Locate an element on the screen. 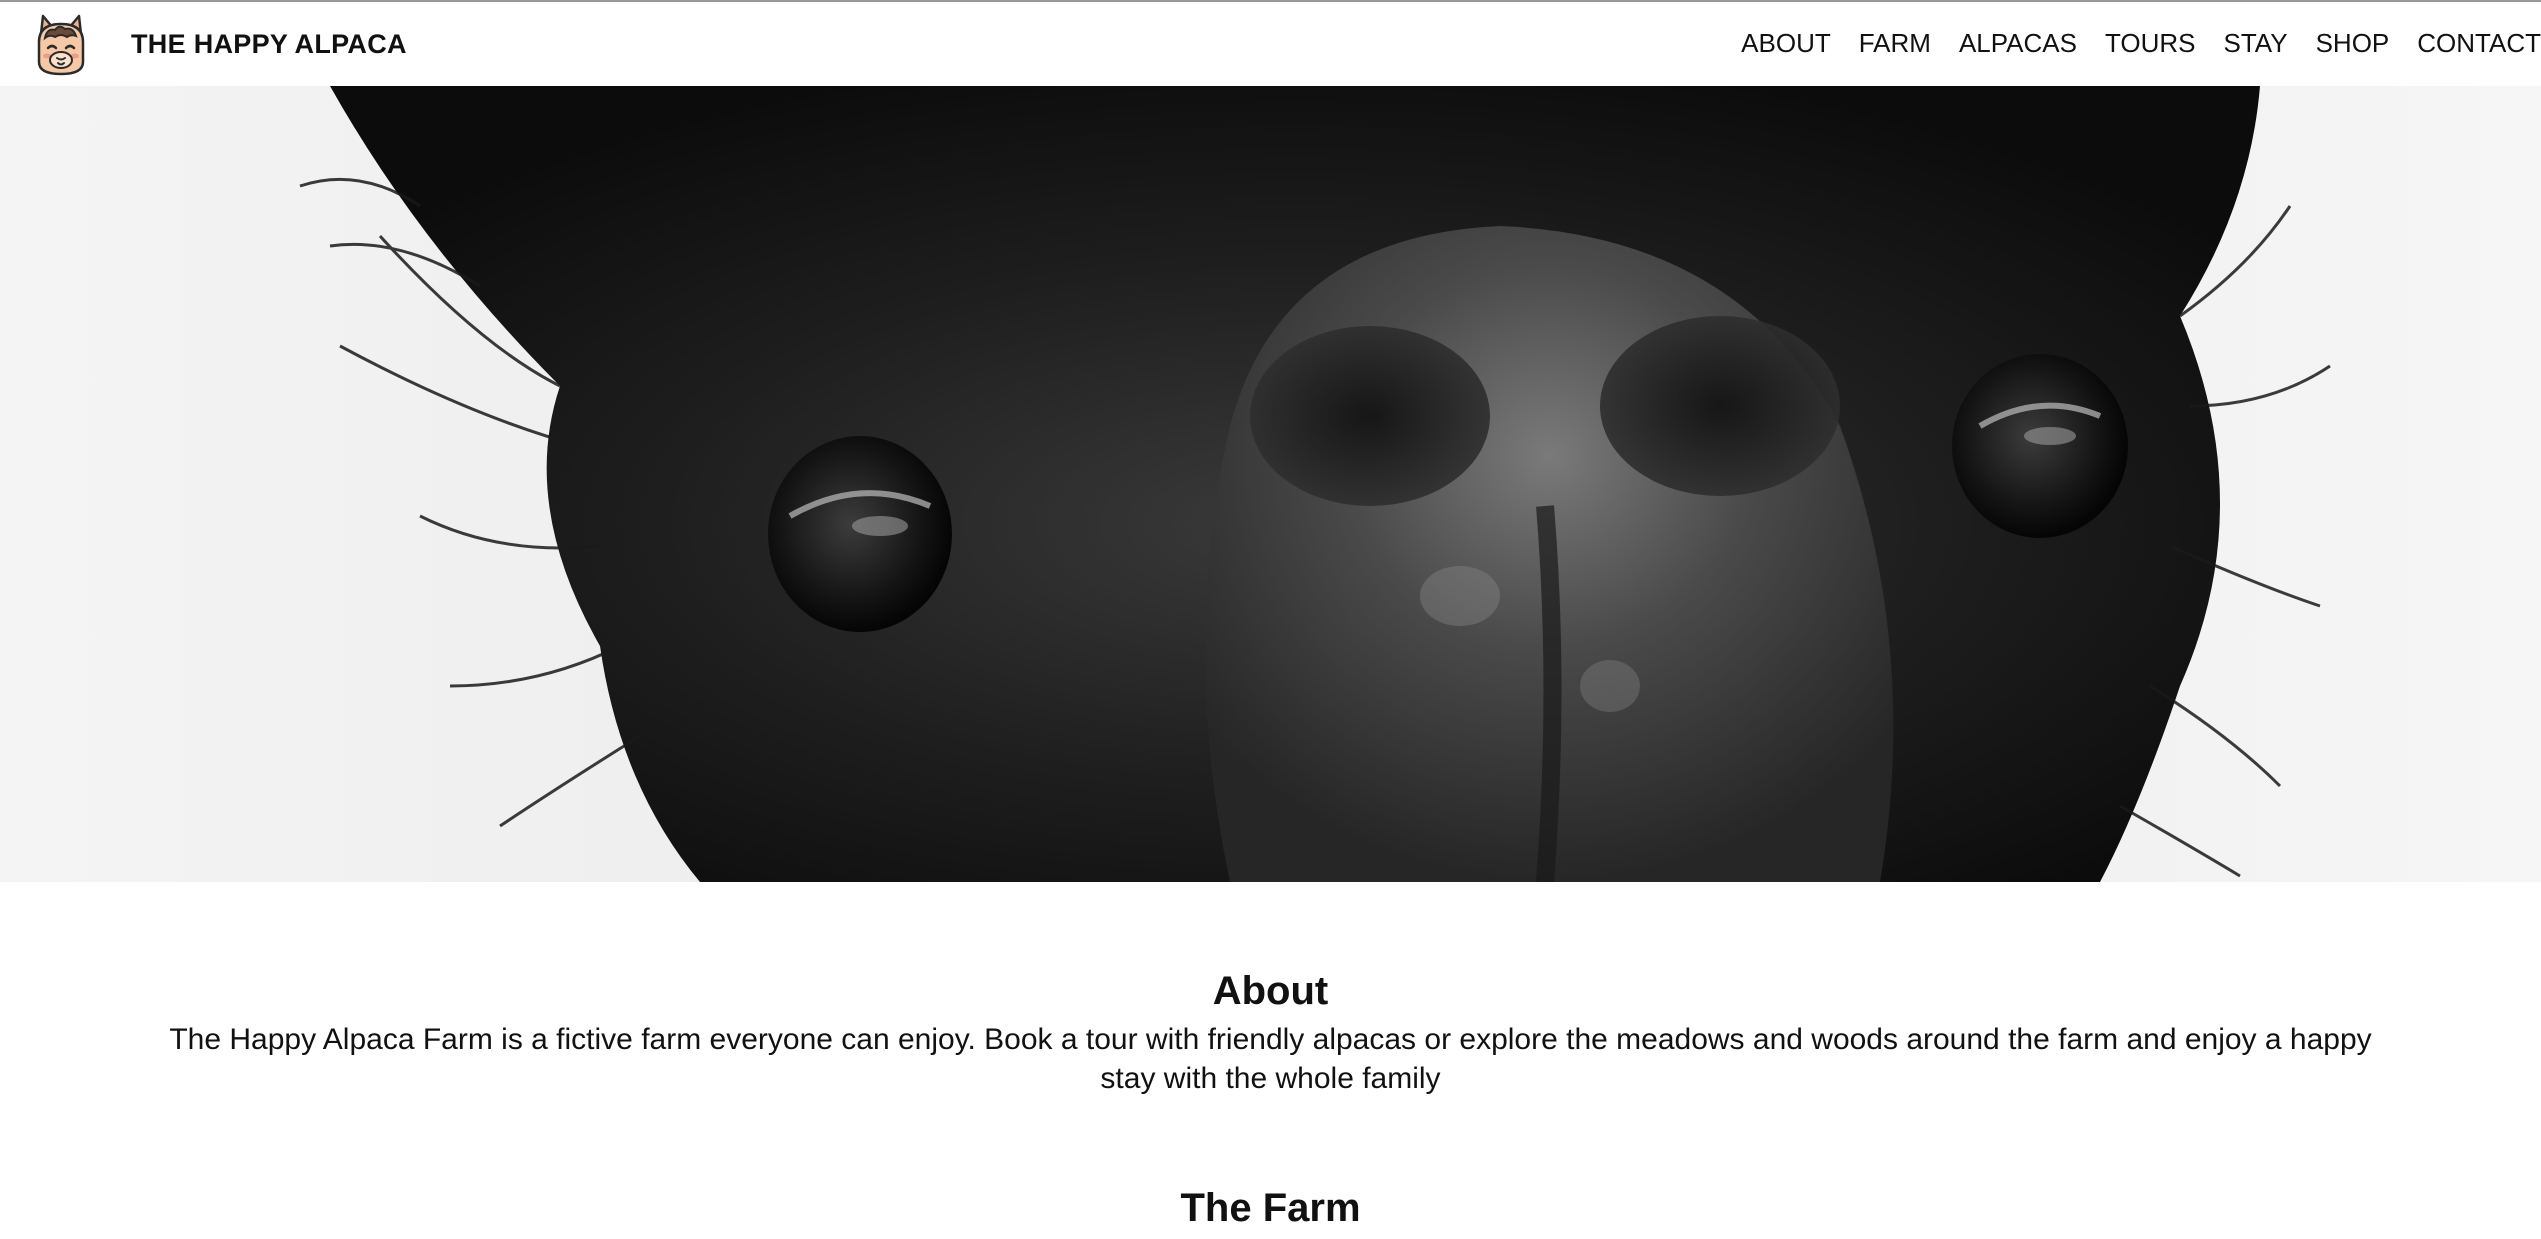  nav-link-stay: STAY is located at coordinates (2242, 43).